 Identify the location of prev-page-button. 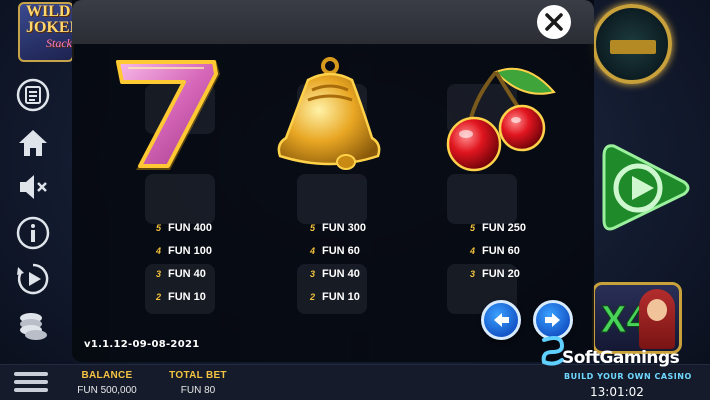
(501, 320).